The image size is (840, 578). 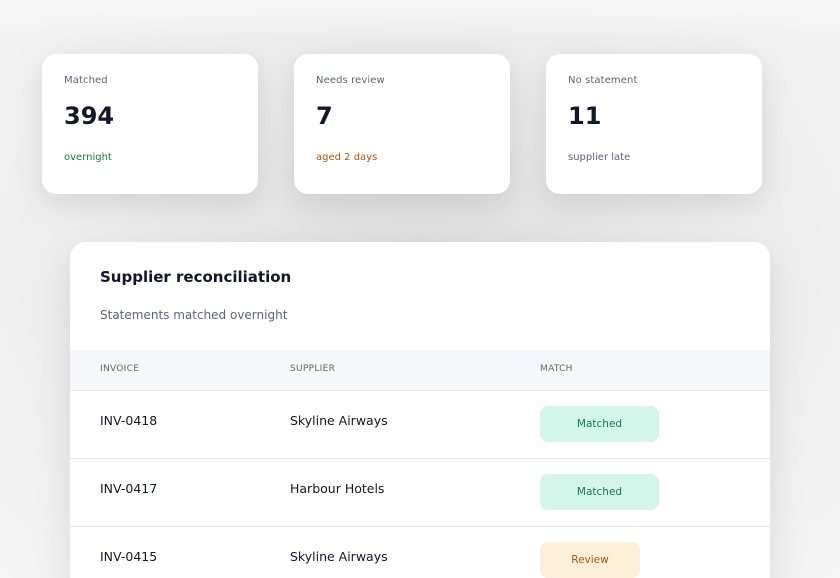 I want to click on supplier-name: Harbour Hotels, so click(x=337, y=488).